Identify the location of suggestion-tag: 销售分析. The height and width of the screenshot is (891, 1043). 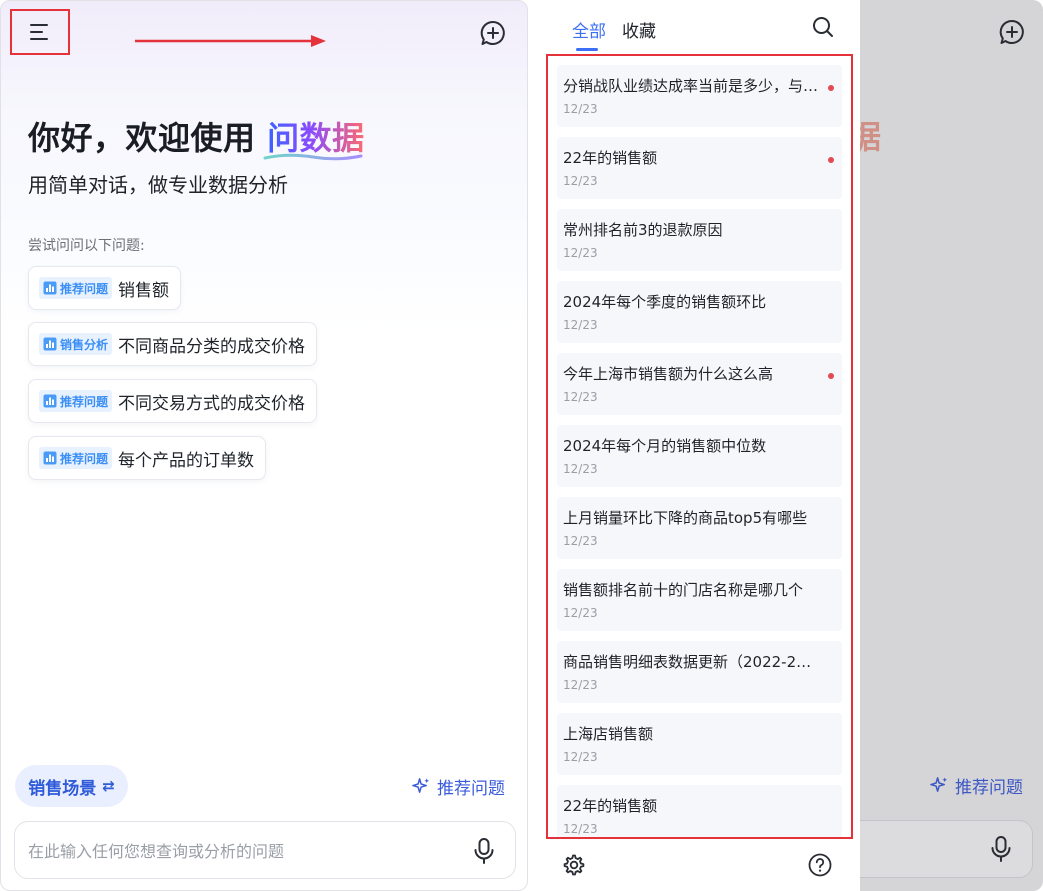
(76, 344).